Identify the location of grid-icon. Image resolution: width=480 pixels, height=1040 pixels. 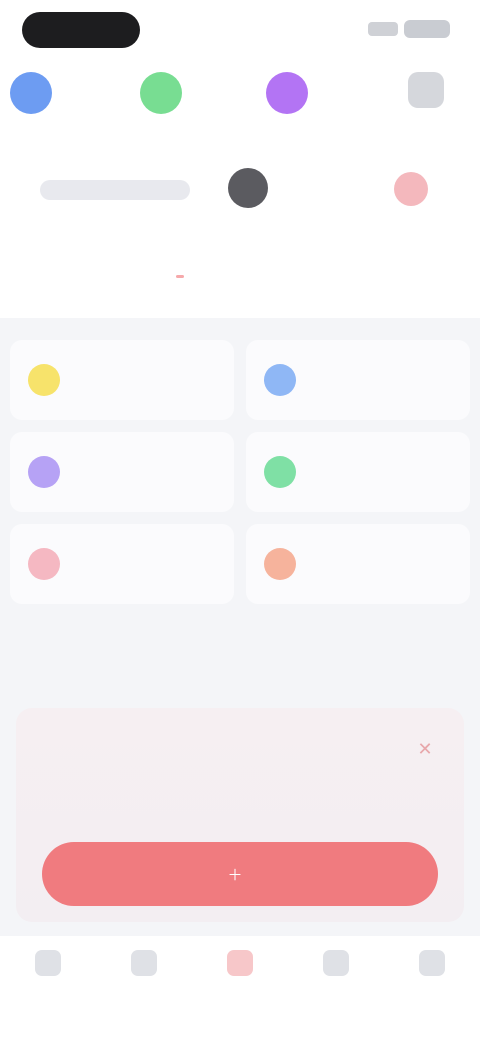
(144, 963).